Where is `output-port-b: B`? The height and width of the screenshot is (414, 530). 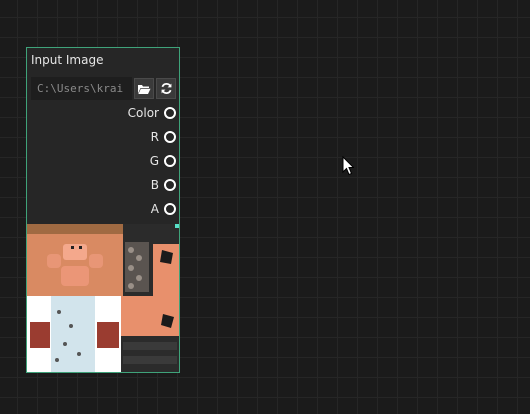 output-port-b: B is located at coordinates (163, 185).